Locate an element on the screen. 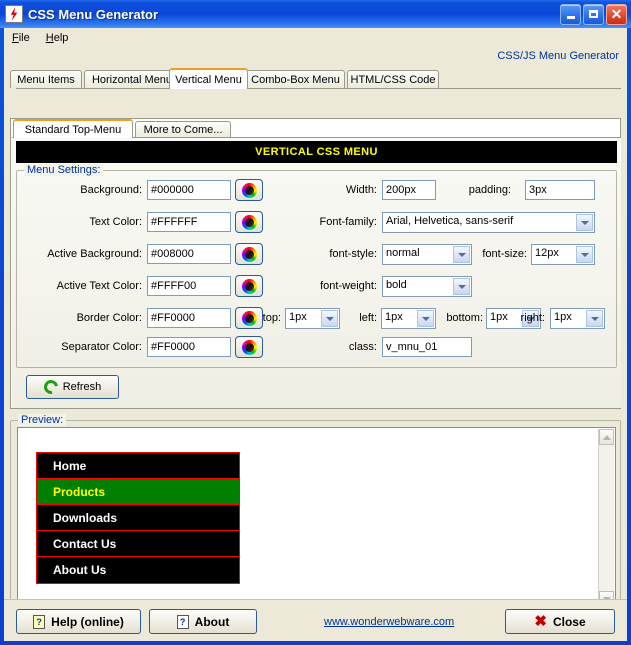  refresh-button: Refresh is located at coordinates (72, 387).